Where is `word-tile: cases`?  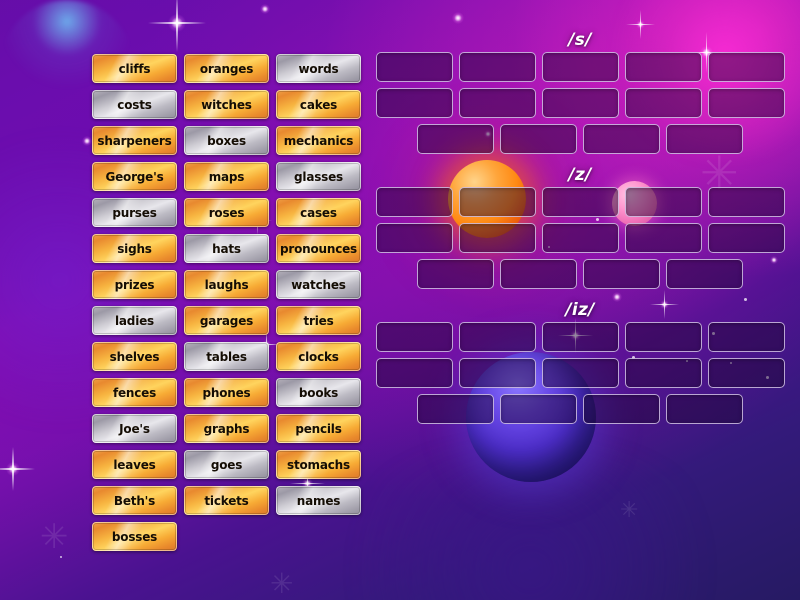 word-tile: cases is located at coordinates (318, 212).